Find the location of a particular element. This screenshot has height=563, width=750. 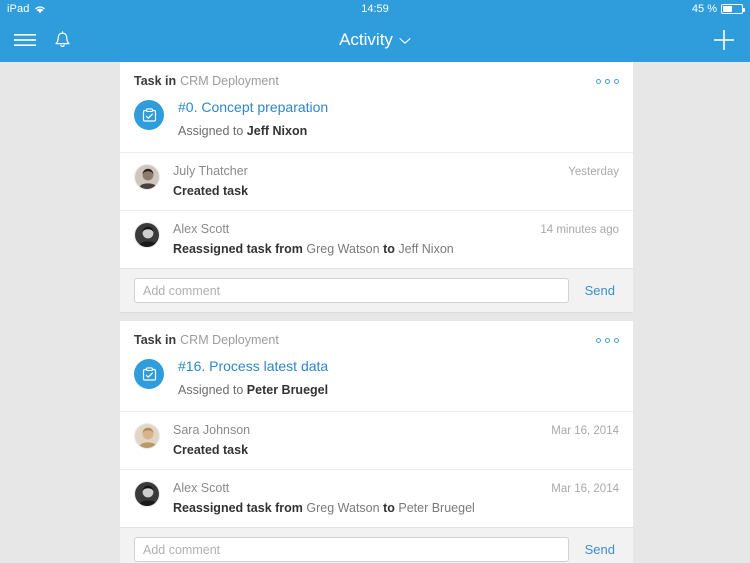

plus-icon is located at coordinates (724, 40).